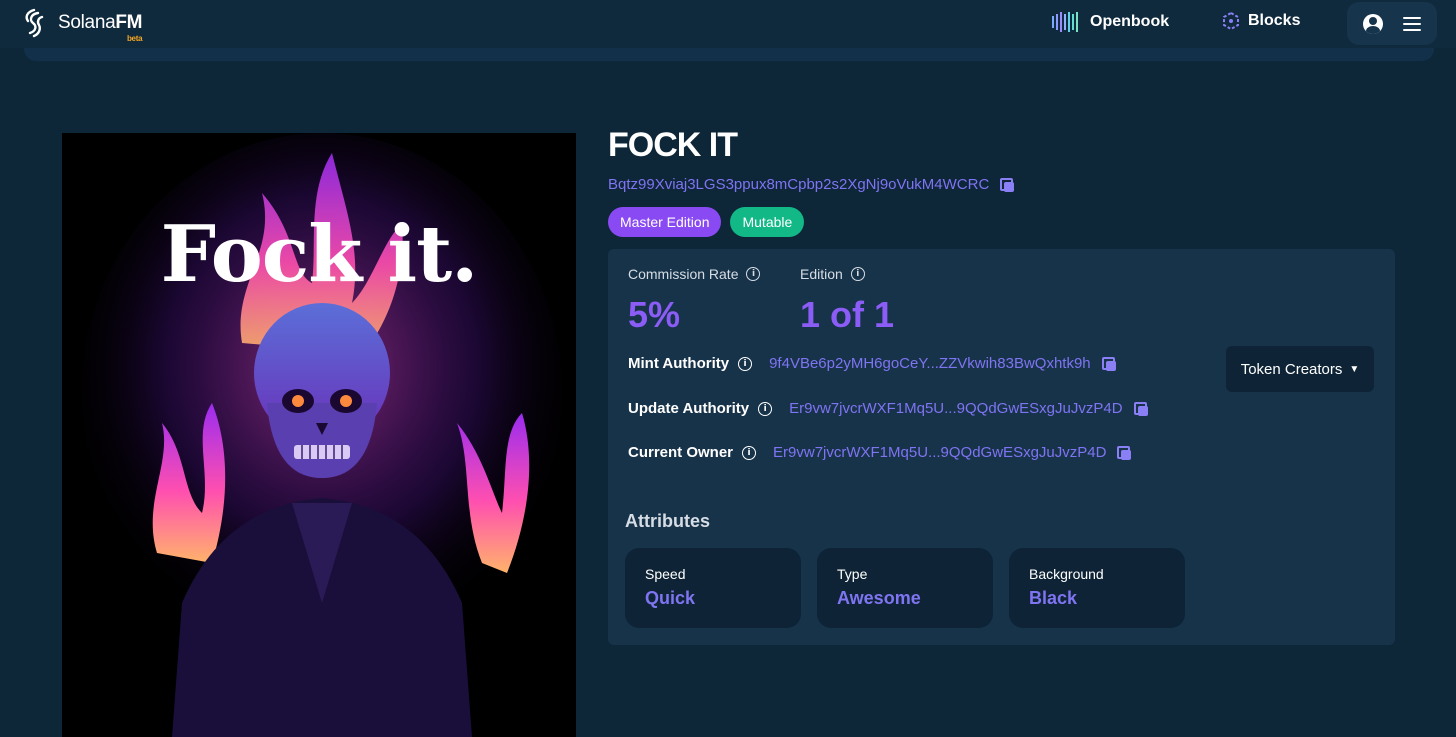  Describe the element at coordinates (692, 452) in the screenshot. I see `current-owner-label: Current Owner i` at that location.